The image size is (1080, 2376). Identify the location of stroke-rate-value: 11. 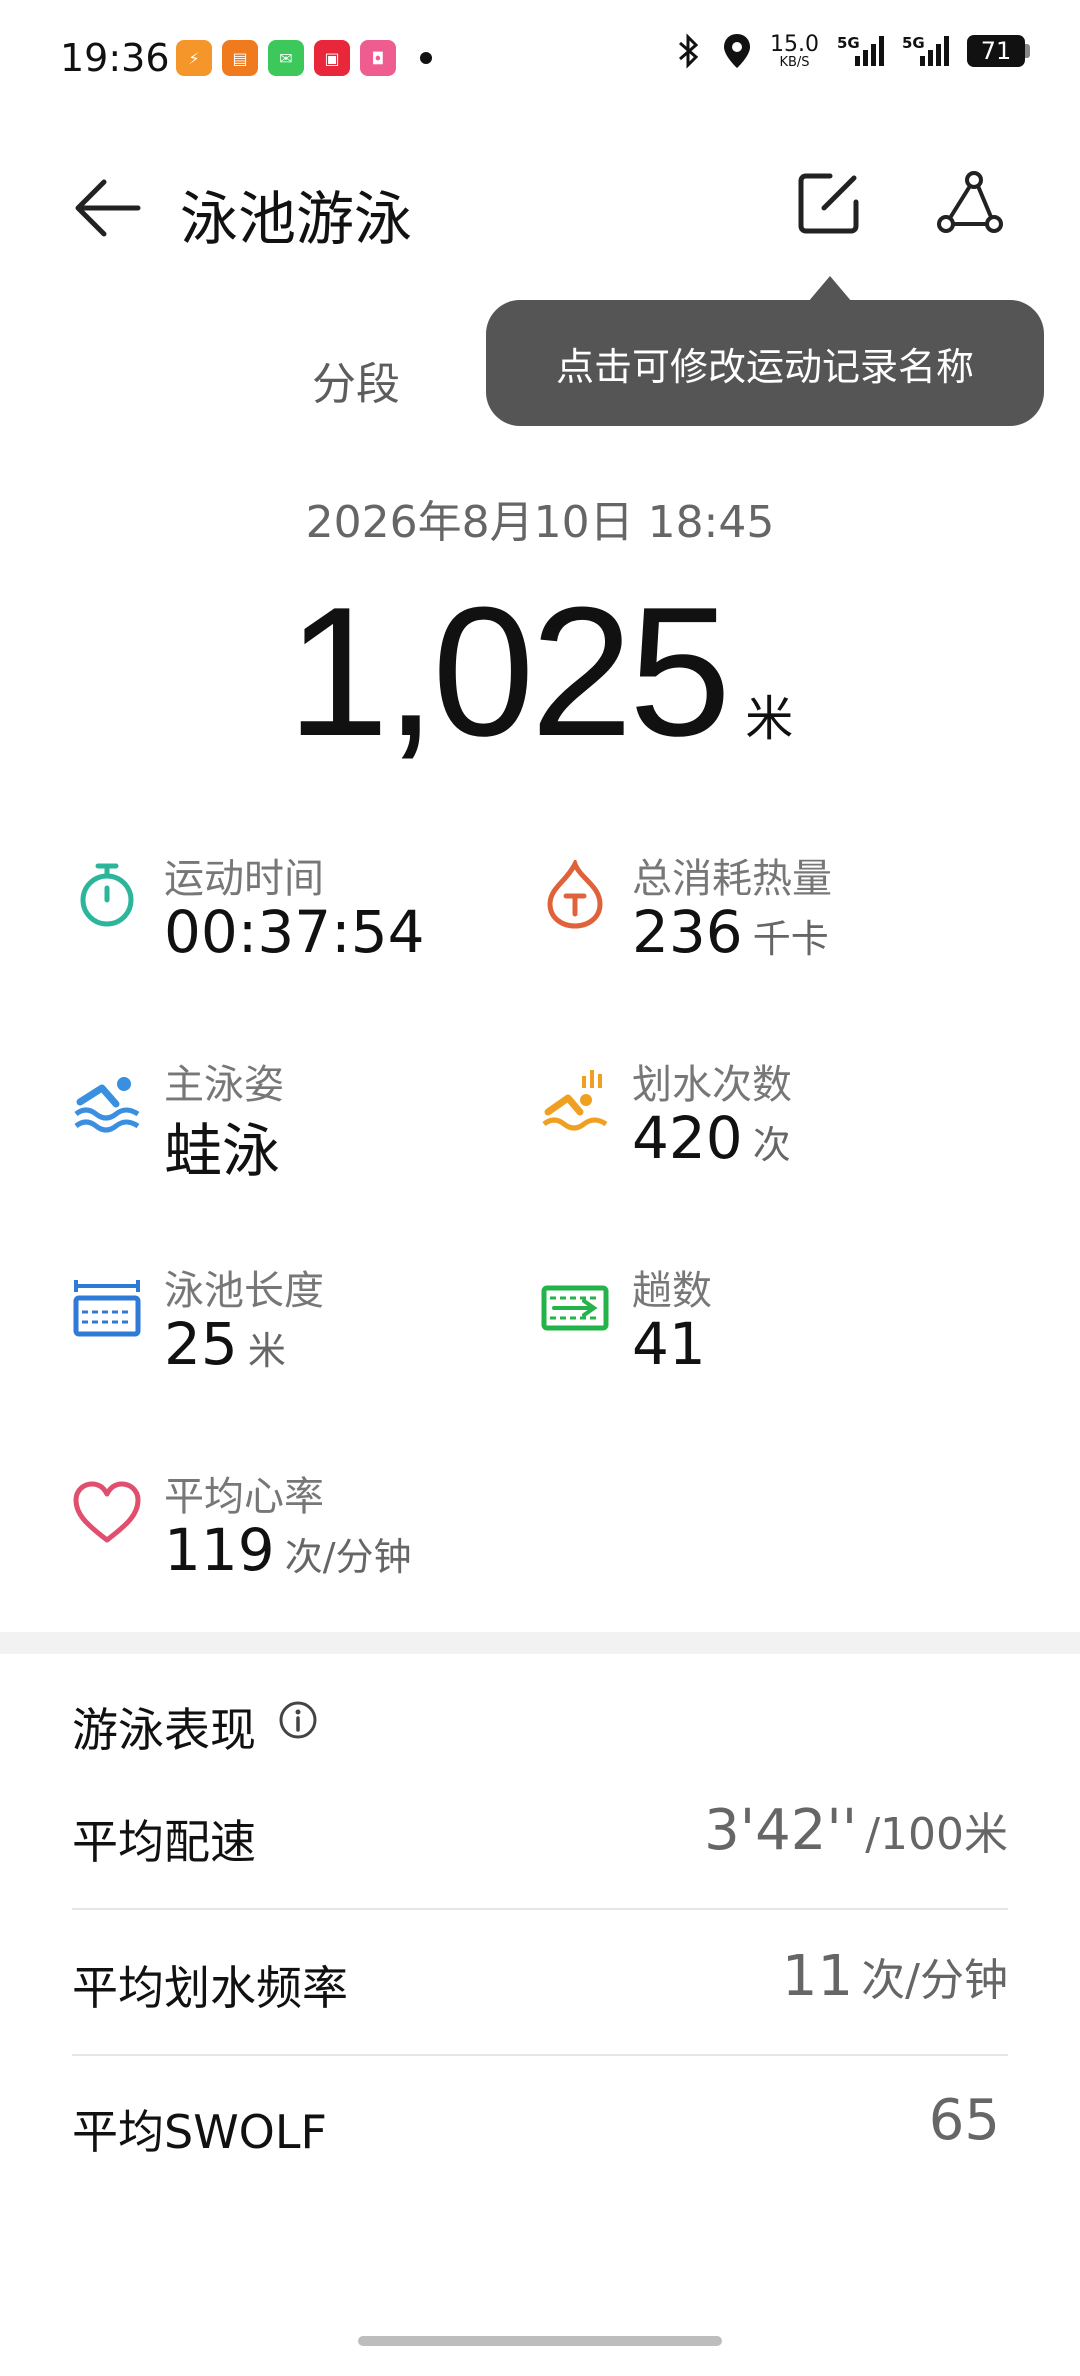
(817, 1976).